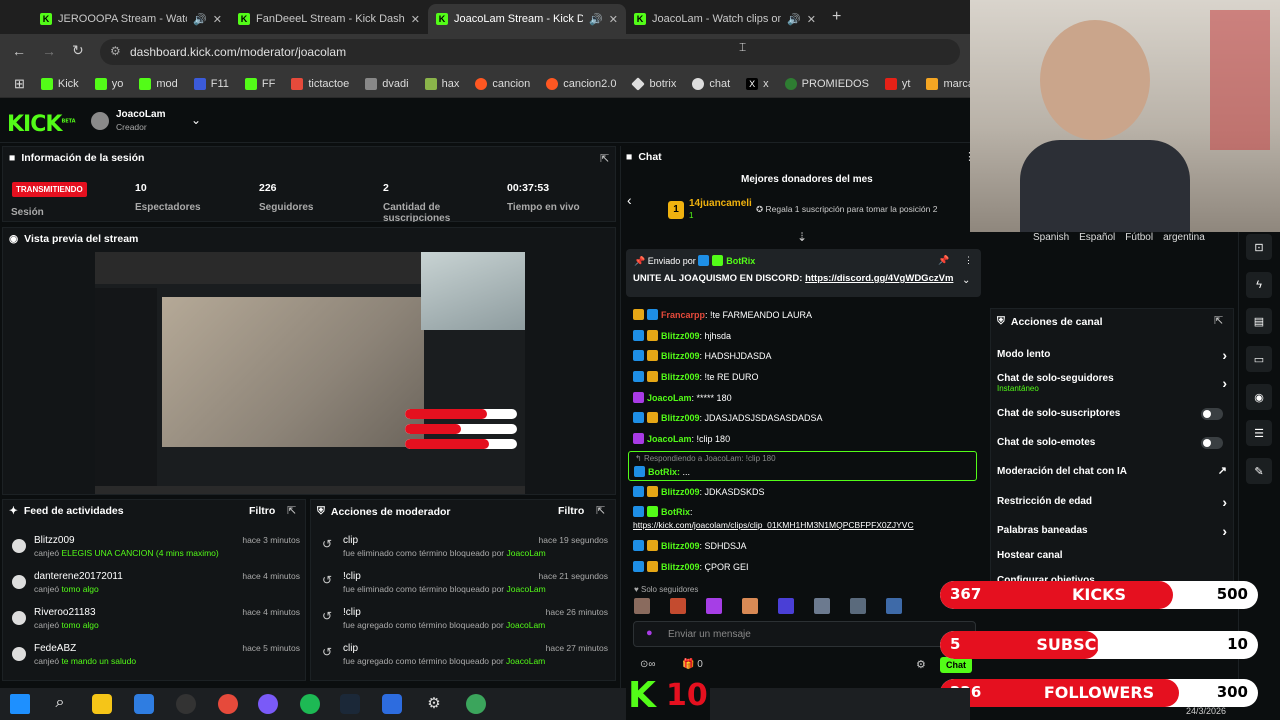 Image resolution: width=1280 pixels, height=720 pixels. I want to click on chat-user: JoacoLam, so click(669, 439).